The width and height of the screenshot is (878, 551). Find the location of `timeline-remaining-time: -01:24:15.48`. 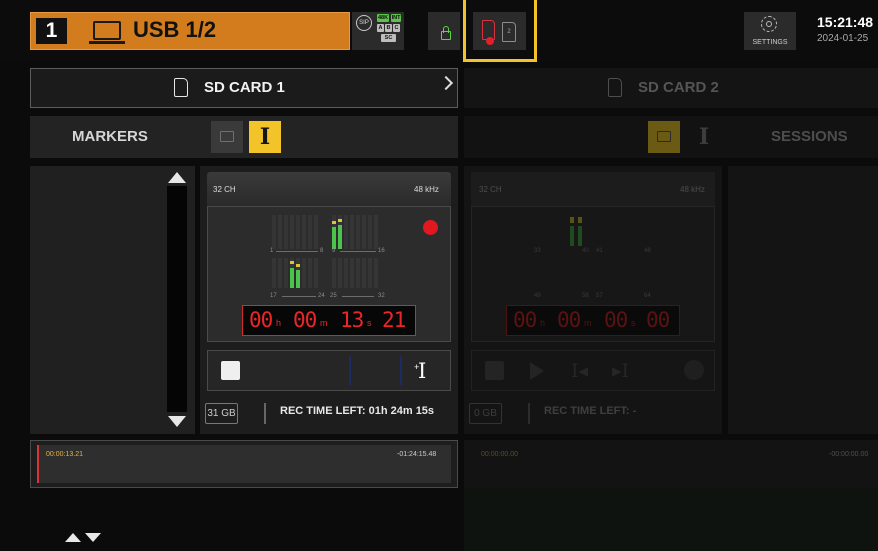

timeline-remaining-time: -01:24:15.48 is located at coordinates (417, 454).